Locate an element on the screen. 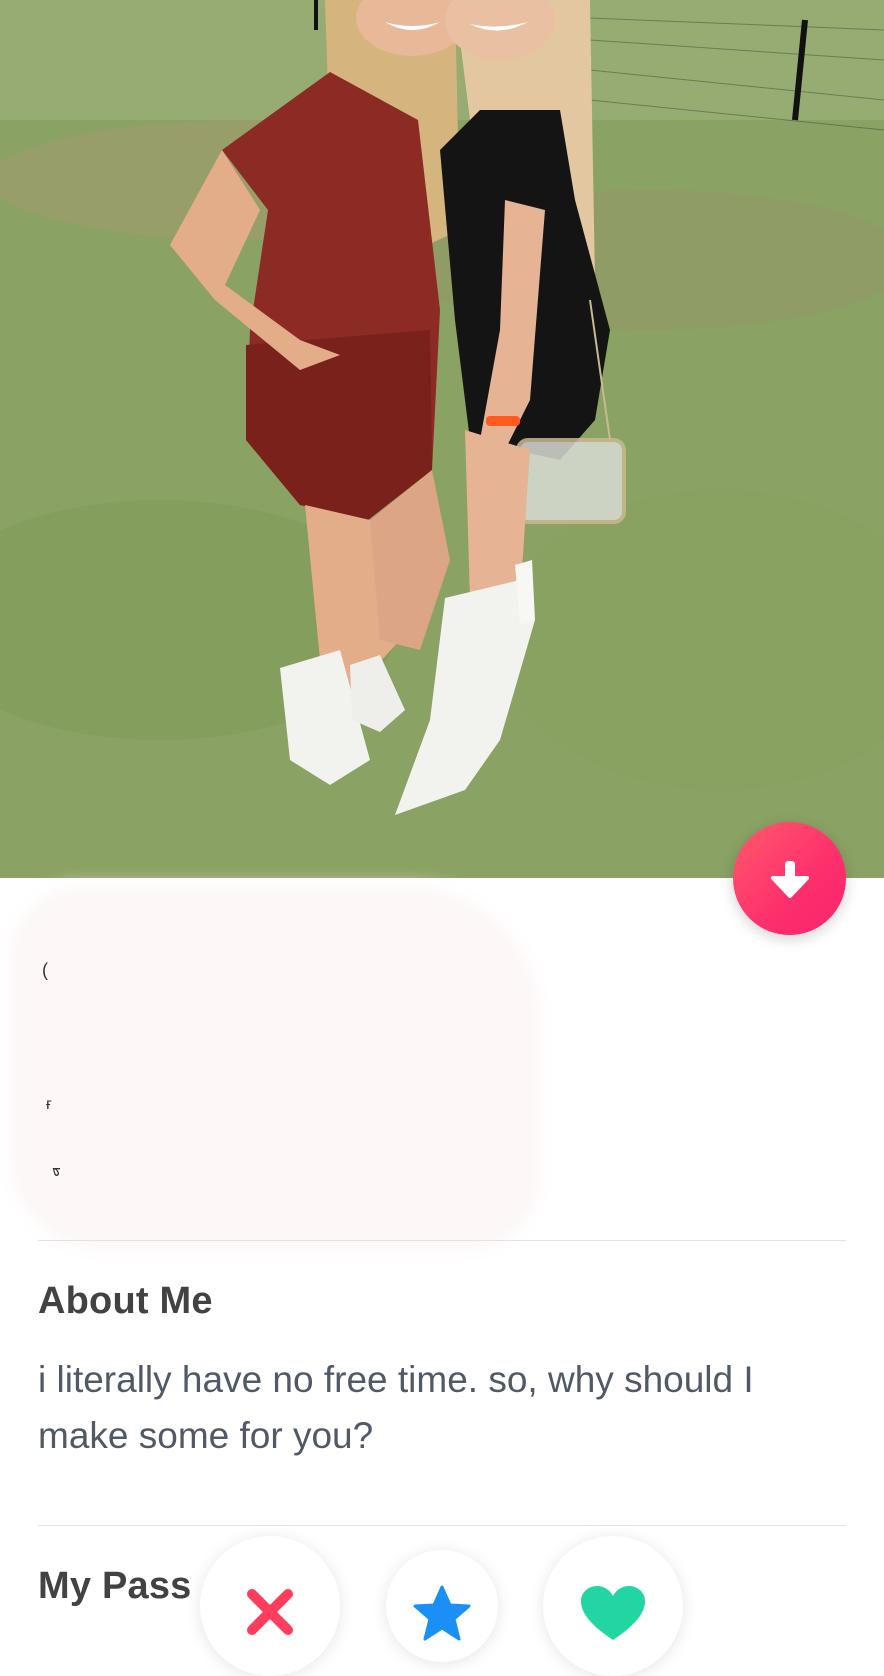  collapse-profile-button is located at coordinates (789, 878).